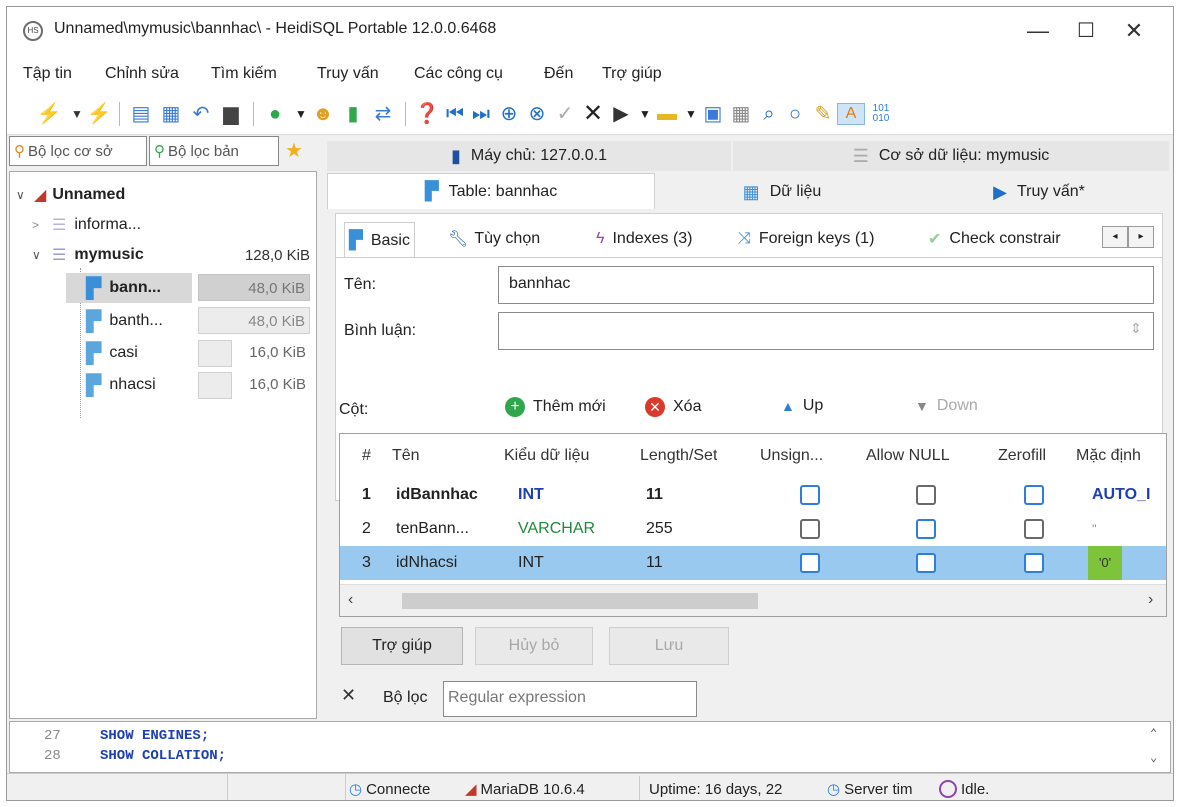 This screenshot has width=1180, height=807. What do you see at coordinates (121, 385) in the screenshot?
I see `tree-node-table-nhacsi: ▛ nhacsi` at bounding box center [121, 385].